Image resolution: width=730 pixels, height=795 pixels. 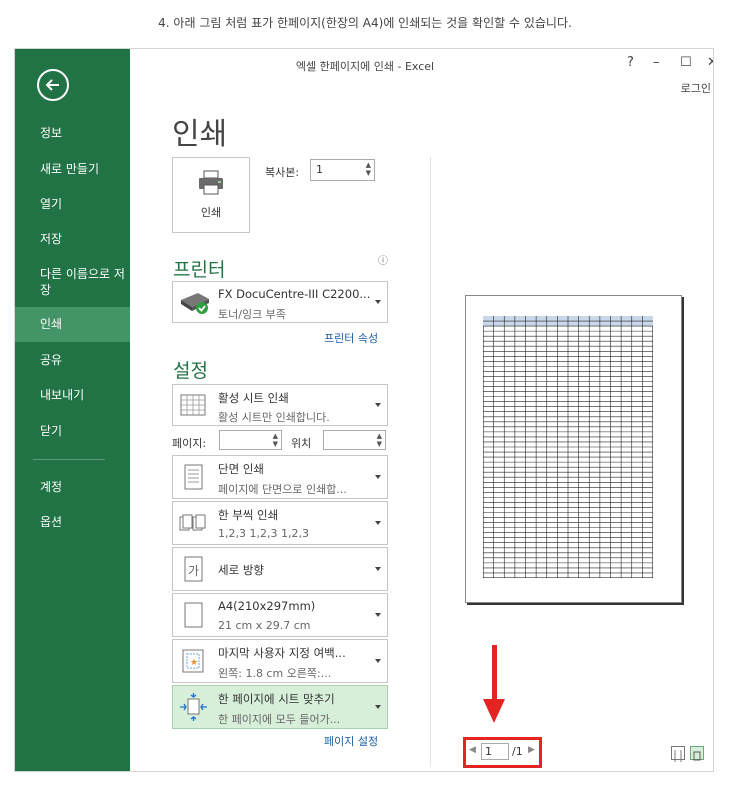 What do you see at coordinates (280, 615) in the screenshot?
I see `paper-size-dropdown: A4(210x297mm) 21 cm x 29.7 cm` at bounding box center [280, 615].